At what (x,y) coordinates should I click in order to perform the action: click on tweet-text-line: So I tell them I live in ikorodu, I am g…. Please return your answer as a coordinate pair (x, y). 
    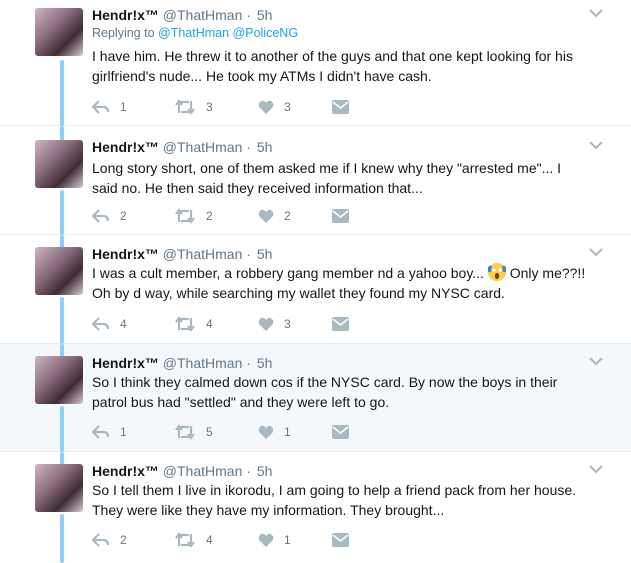
    Looking at the image, I should click on (334, 490).